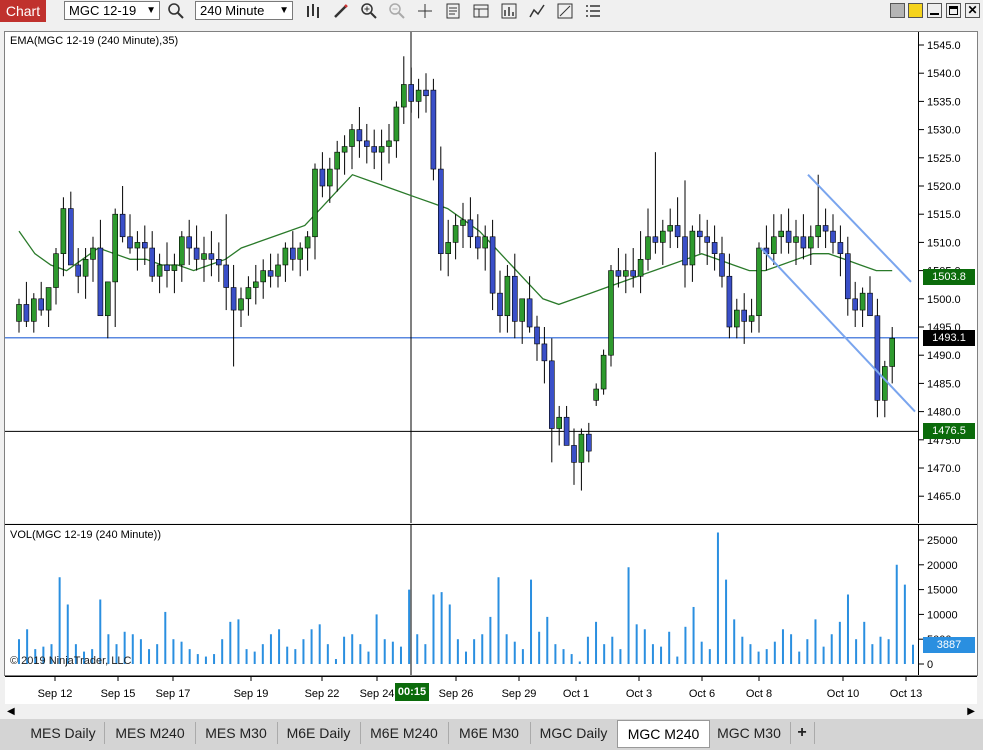  Describe the element at coordinates (942, 615) in the screenshot. I see `volume-tick-label: 10000` at that location.